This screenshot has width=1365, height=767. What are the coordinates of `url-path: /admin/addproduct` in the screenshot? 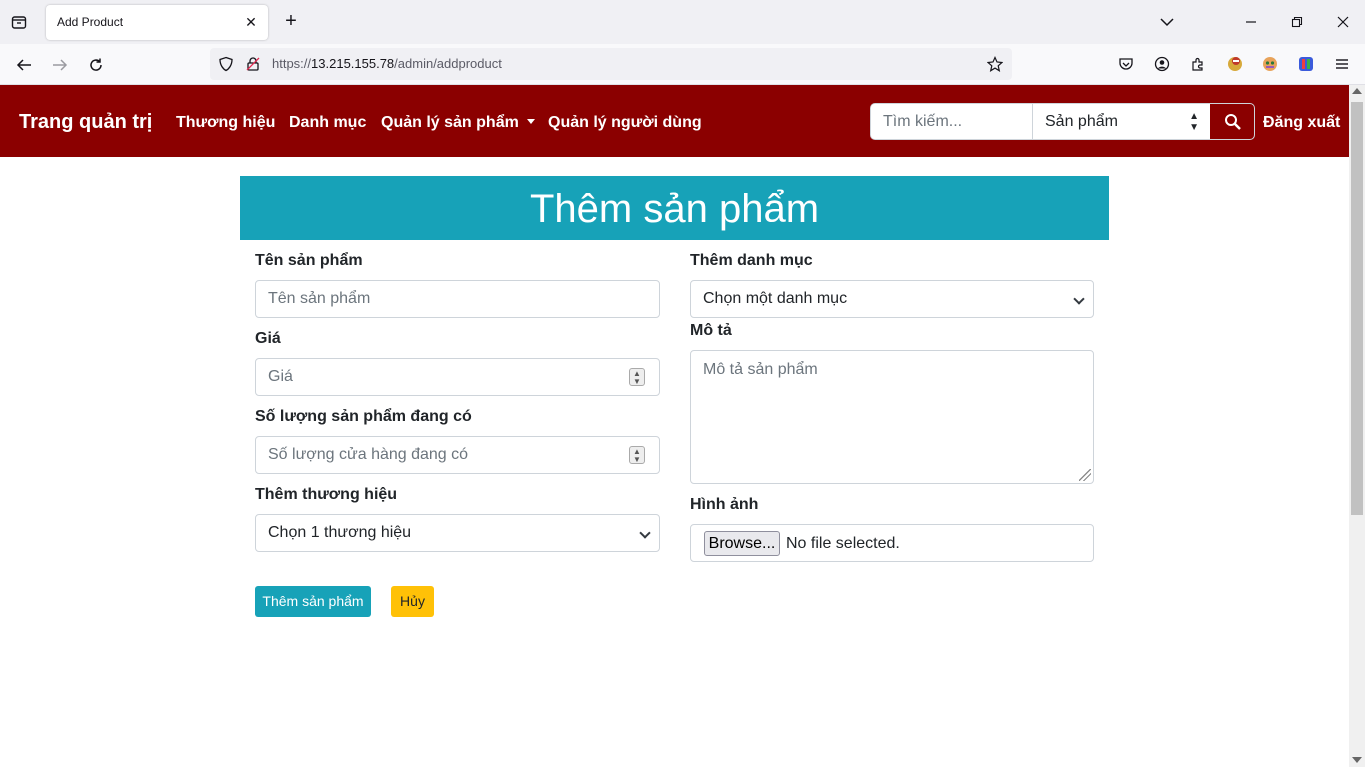 It's located at (448, 63).